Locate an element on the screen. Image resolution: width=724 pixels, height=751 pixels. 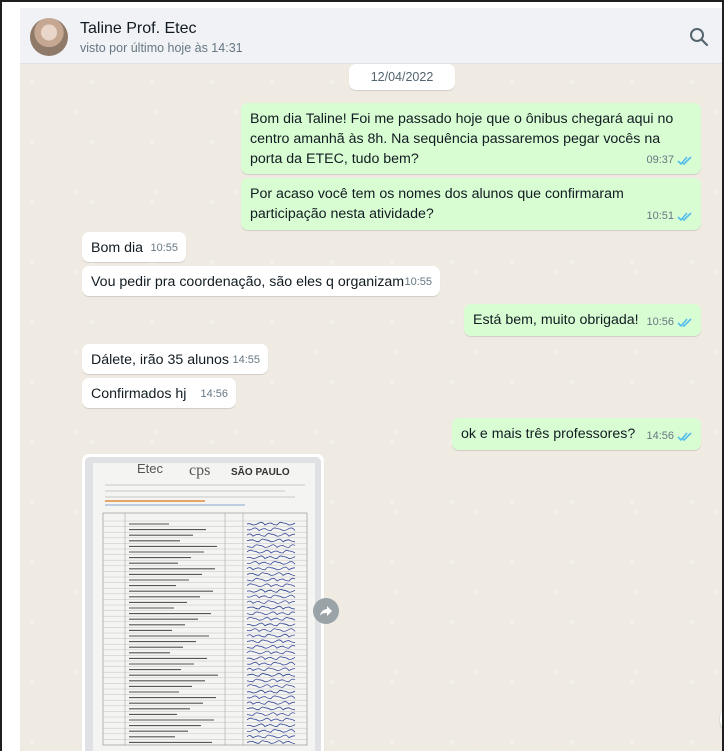
message-meta: 10:56 is located at coordinates (669, 322).